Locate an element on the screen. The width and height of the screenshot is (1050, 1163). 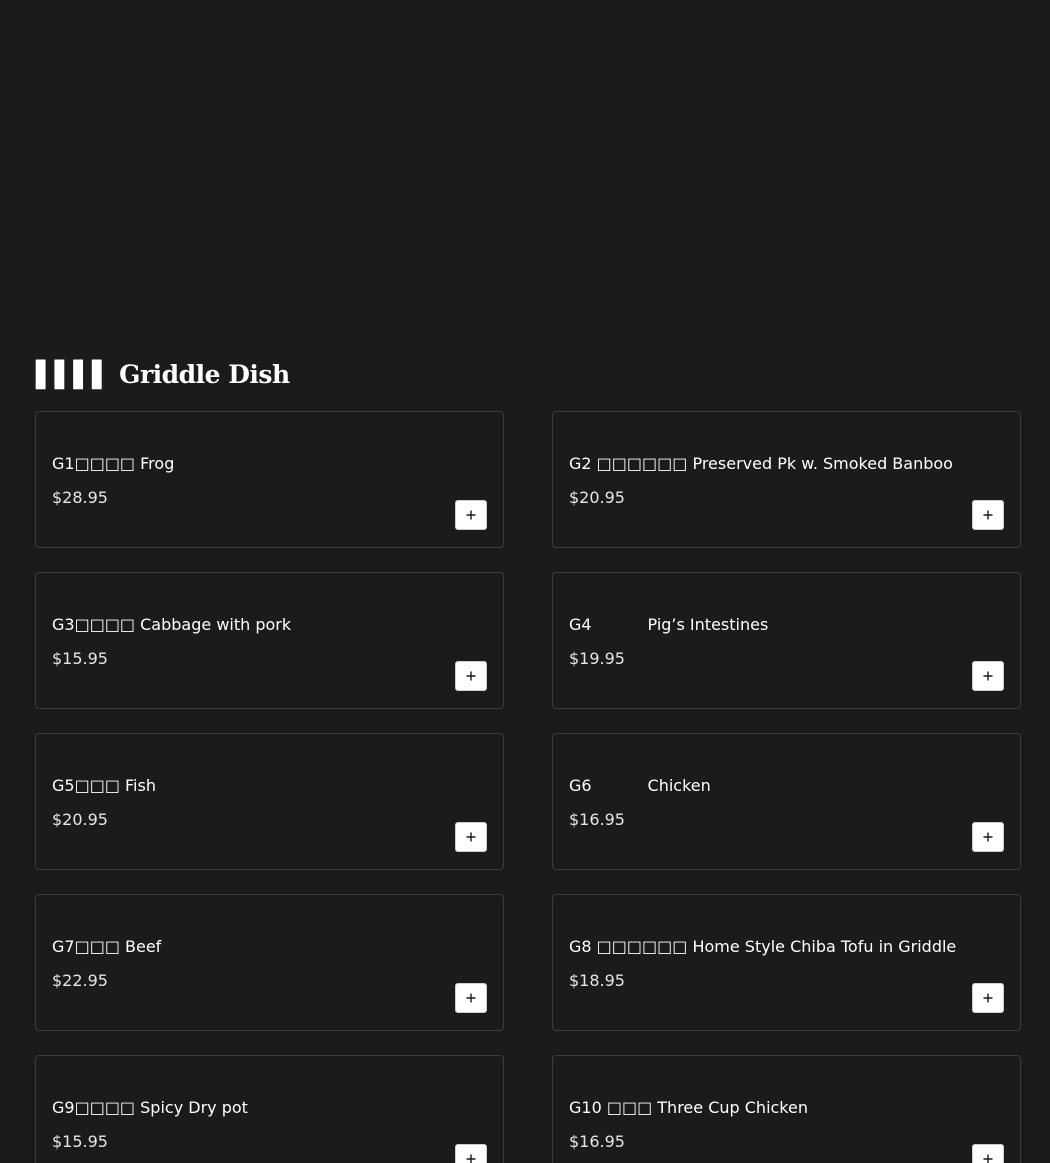
menu-item-card: G7□□□ Beef $22.95 is located at coordinates (269, 962).